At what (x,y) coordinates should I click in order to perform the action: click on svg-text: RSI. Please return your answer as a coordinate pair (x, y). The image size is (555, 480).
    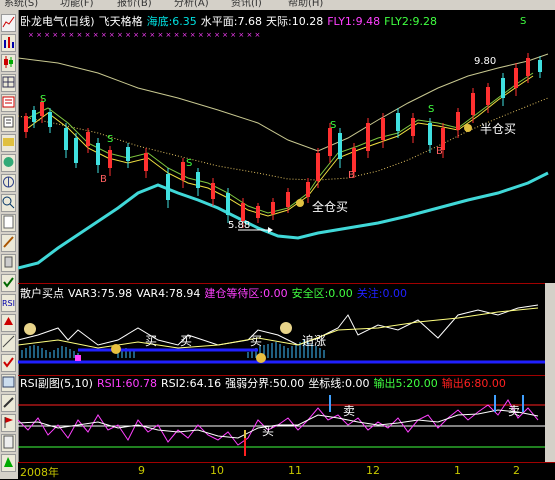
    Looking at the image, I should click on (8, 303).